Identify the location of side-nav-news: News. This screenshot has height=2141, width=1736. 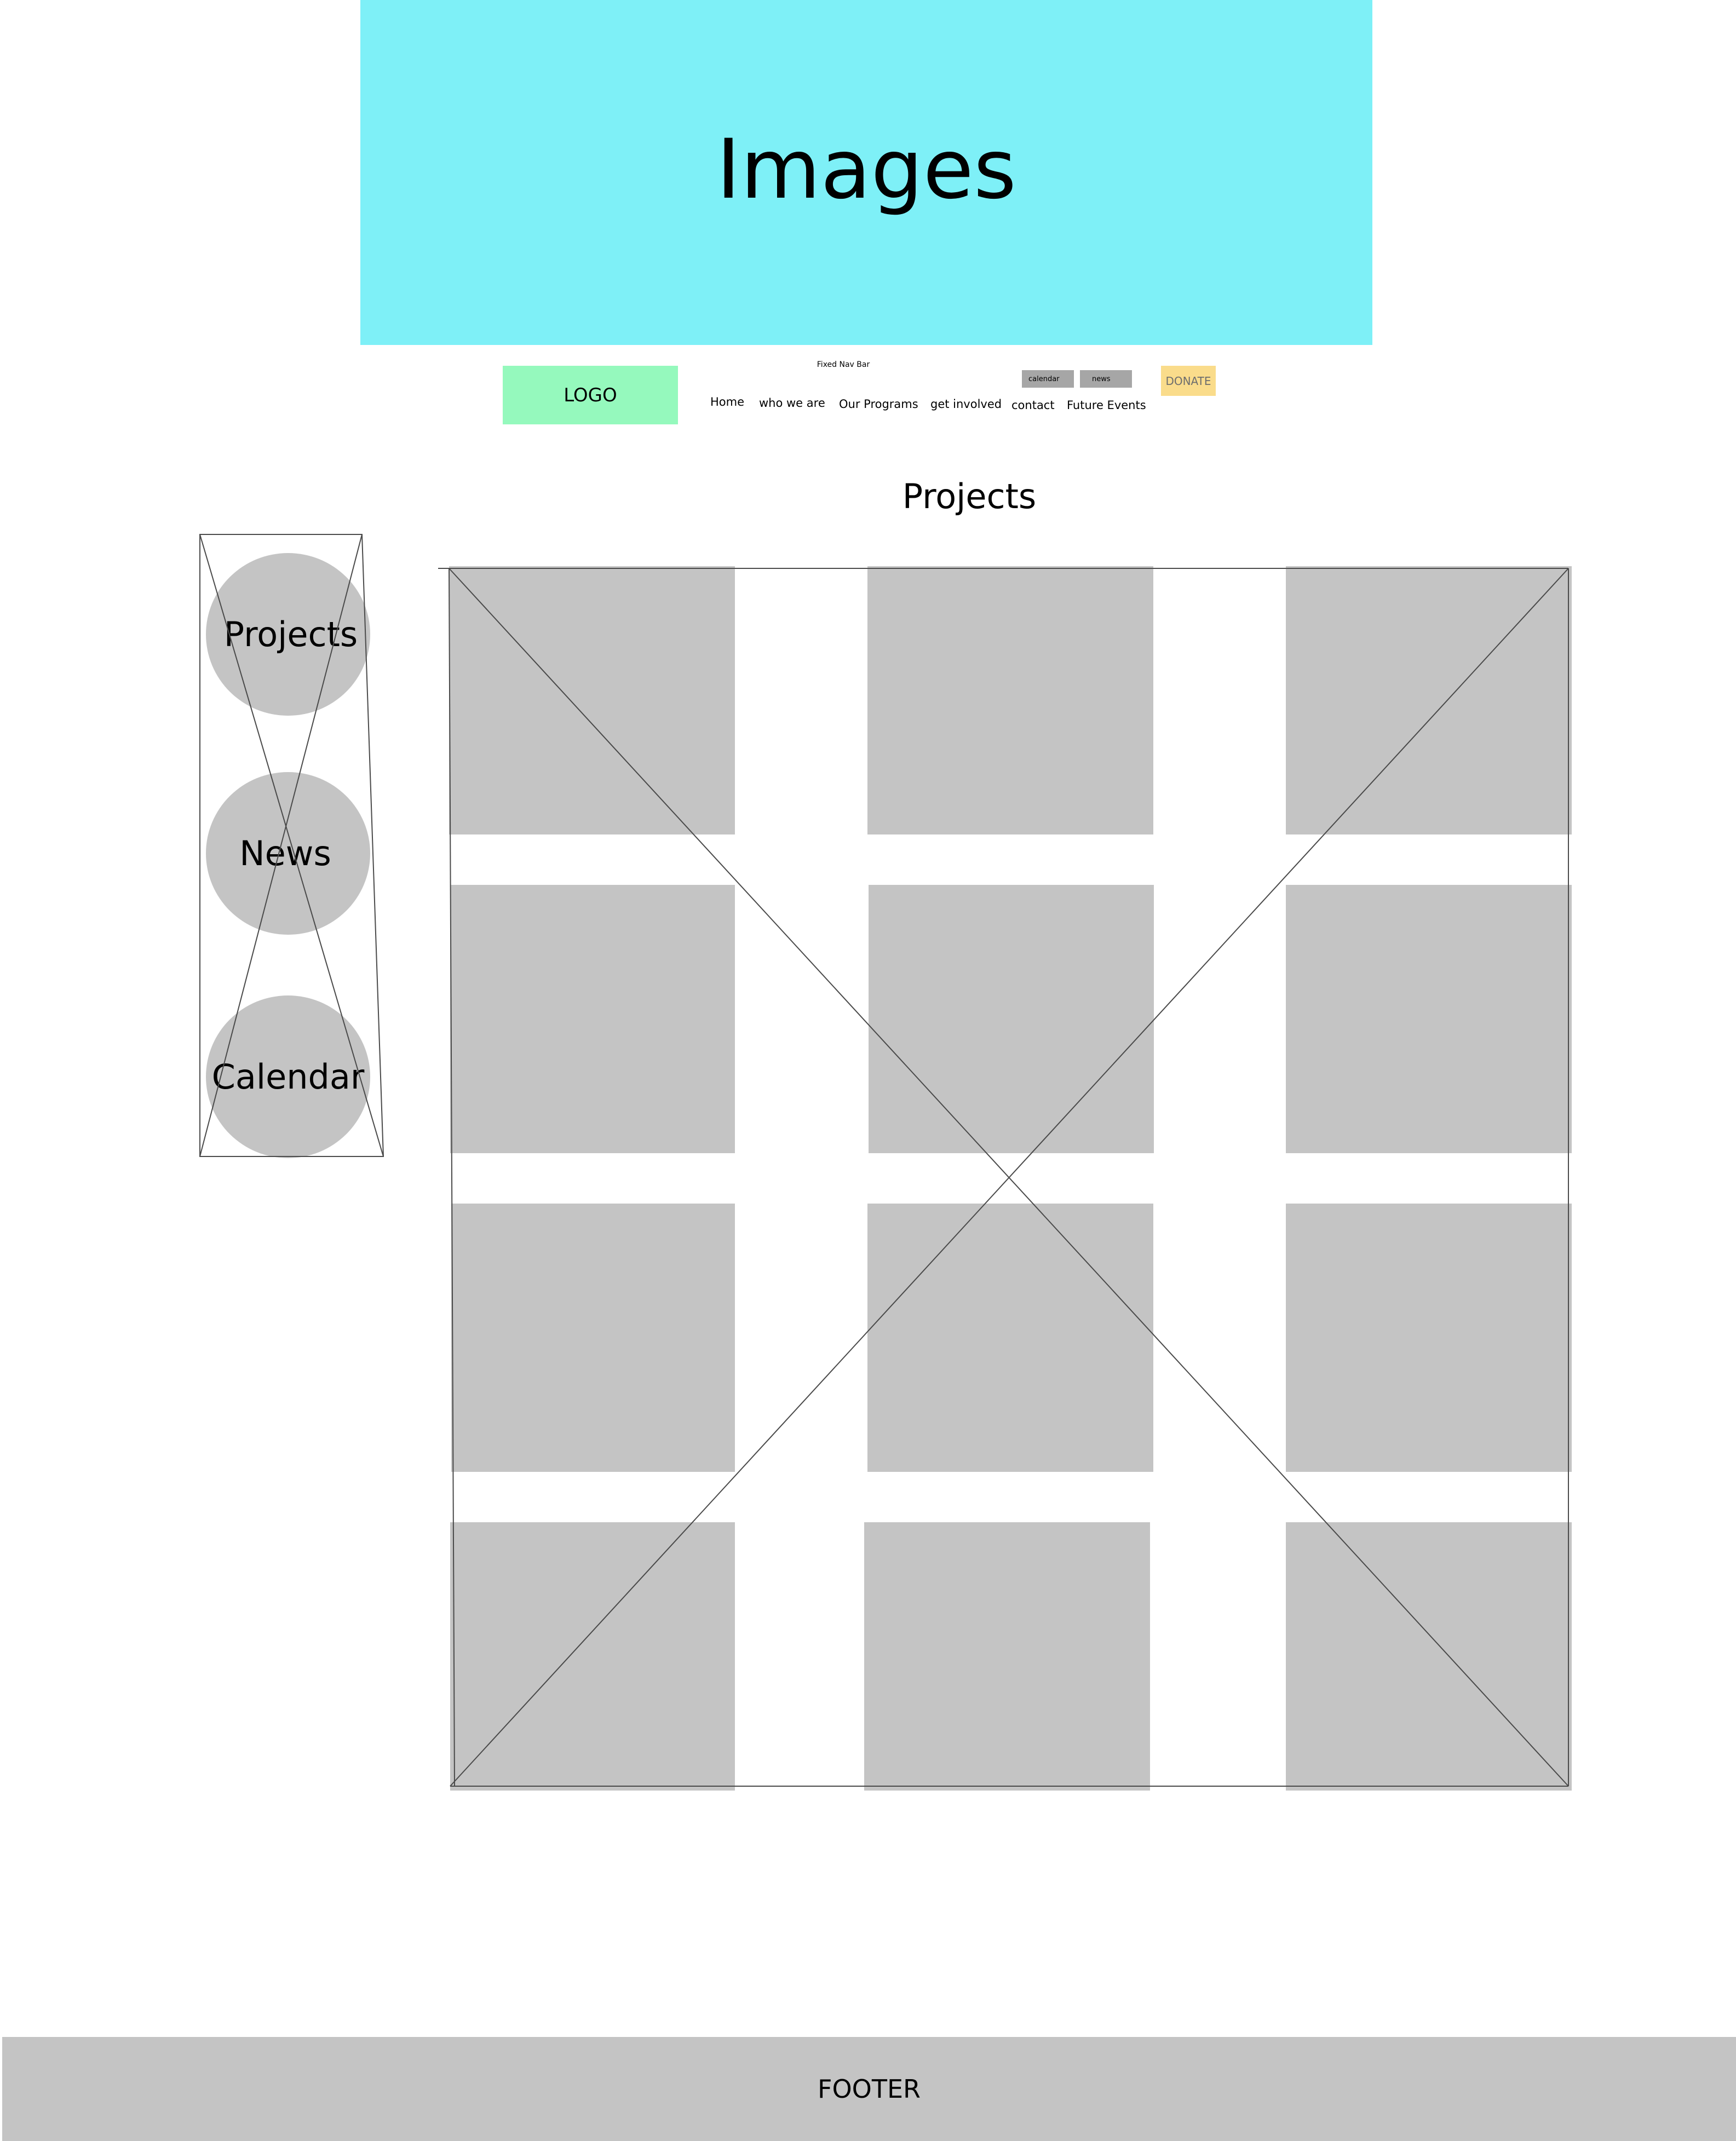
(288, 854).